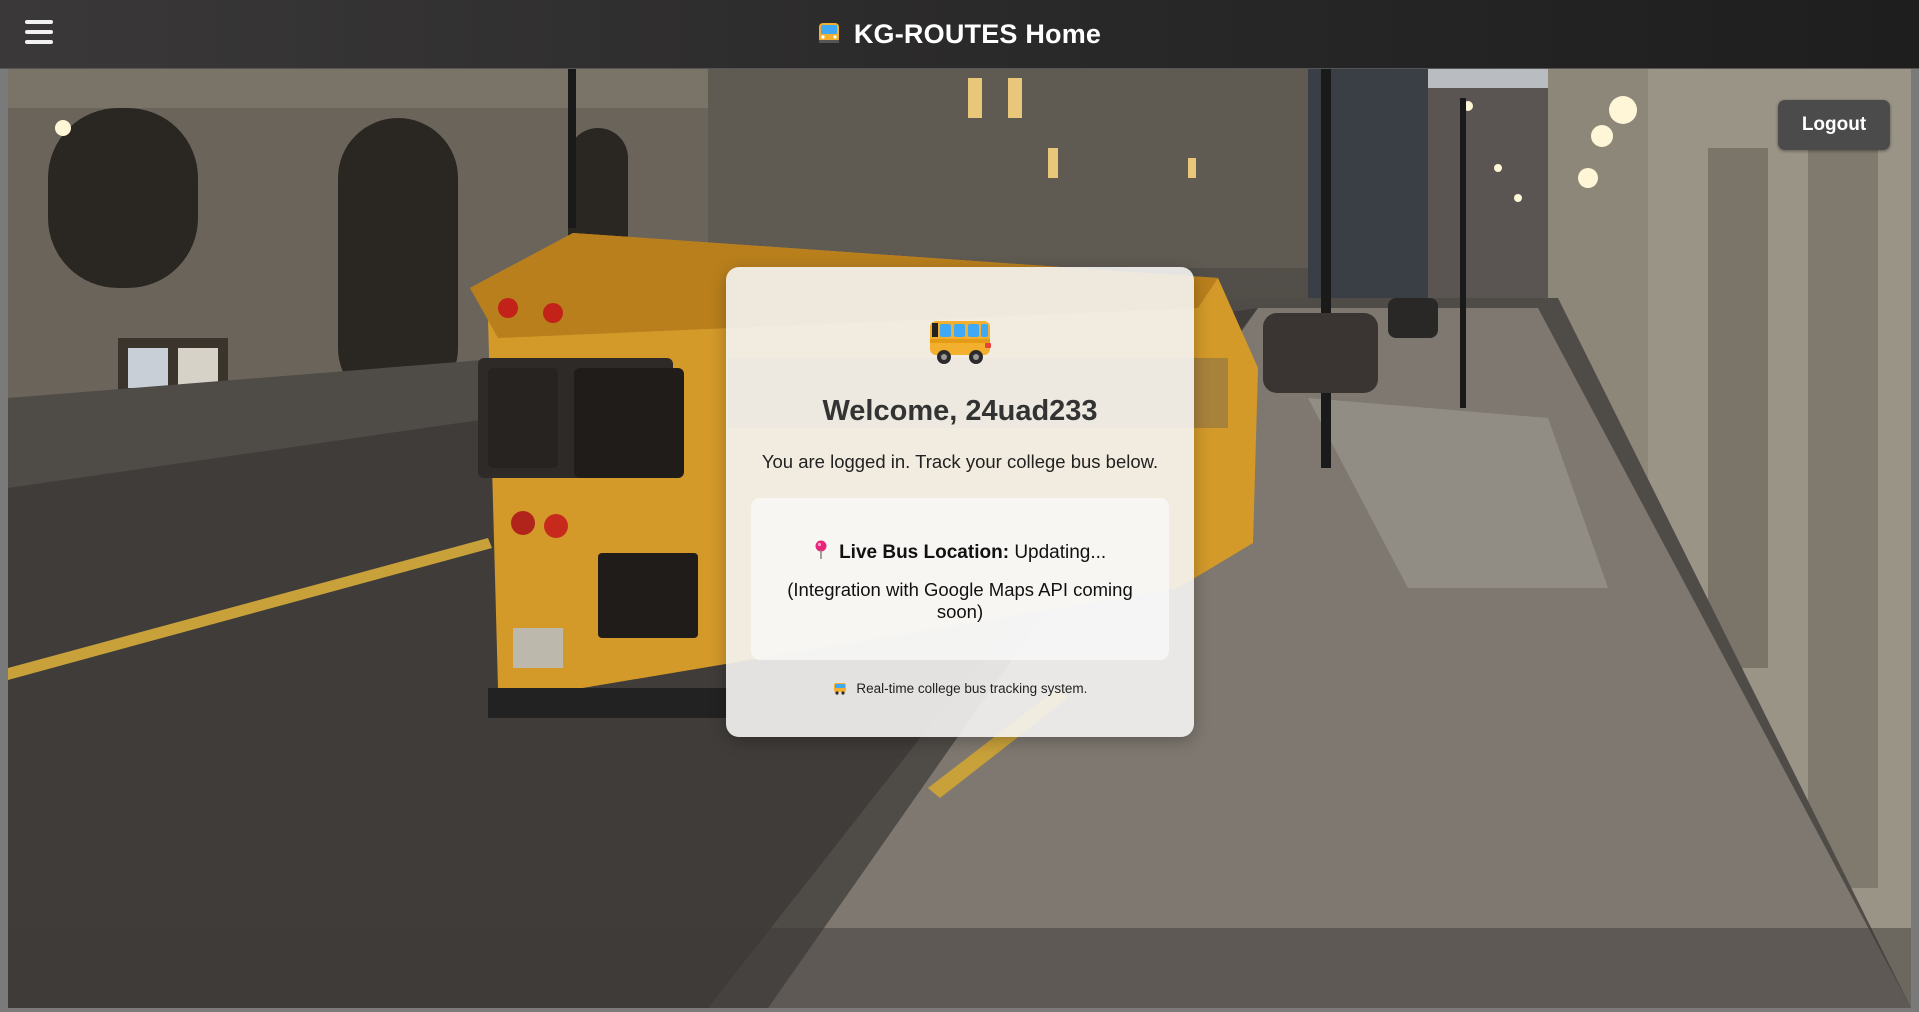 The image size is (1919, 1012). Describe the element at coordinates (1834, 125) in the screenshot. I see `logout-button: Logout` at that location.